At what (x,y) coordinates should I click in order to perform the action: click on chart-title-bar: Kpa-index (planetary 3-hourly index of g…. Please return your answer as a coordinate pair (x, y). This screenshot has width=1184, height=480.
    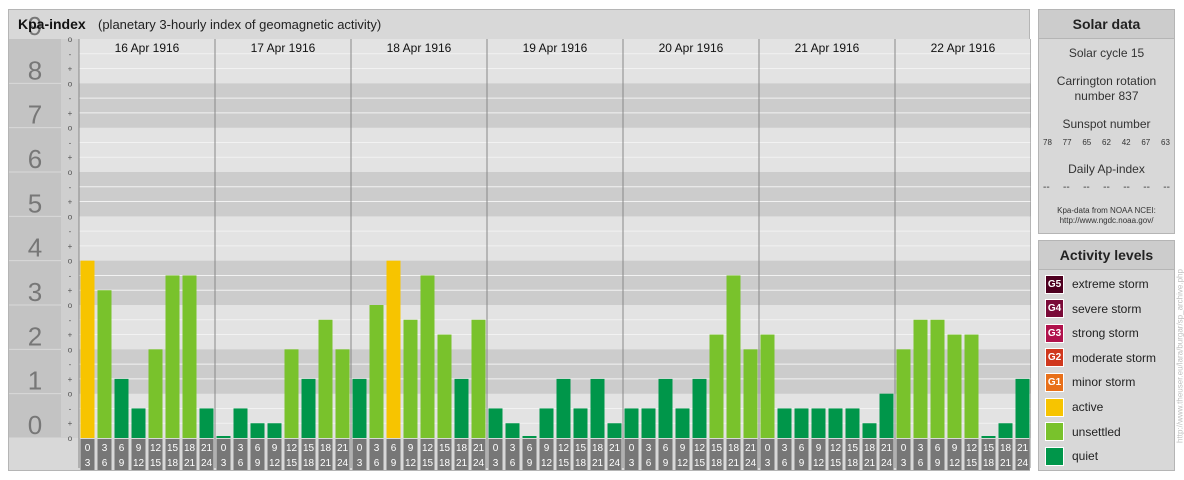
    Looking at the image, I should click on (519, 23).